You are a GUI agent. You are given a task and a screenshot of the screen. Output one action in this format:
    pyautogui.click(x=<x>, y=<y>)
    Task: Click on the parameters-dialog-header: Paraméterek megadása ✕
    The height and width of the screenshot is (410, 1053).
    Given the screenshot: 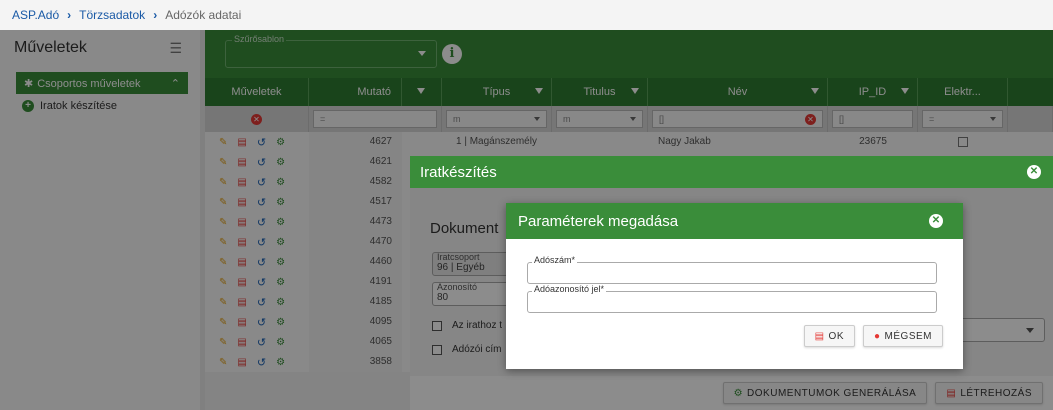 What is the action you would take?
    pyautogui.click(x=734, y=221)
    